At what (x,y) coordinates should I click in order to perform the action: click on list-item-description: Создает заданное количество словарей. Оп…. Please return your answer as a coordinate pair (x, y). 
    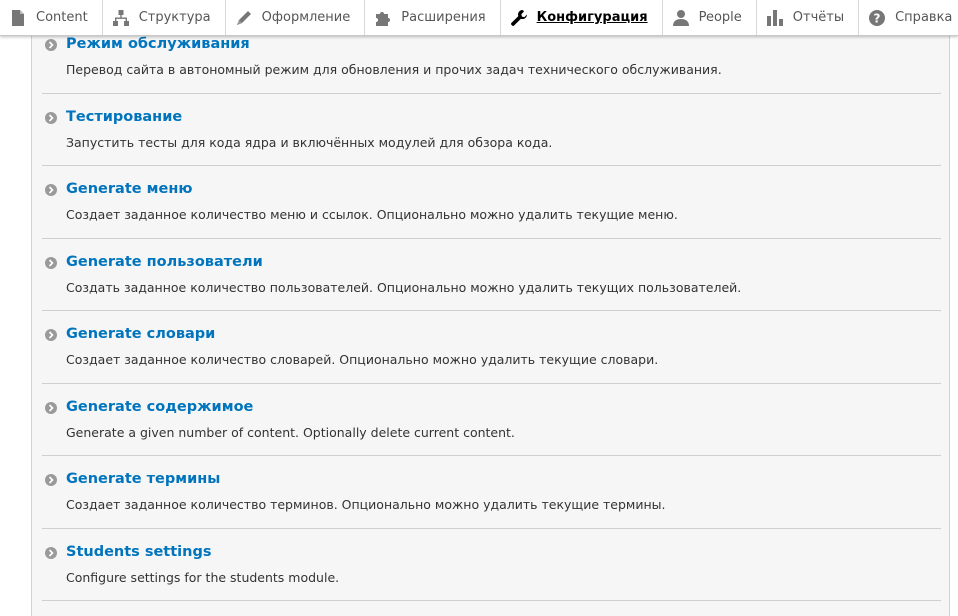
    Looking at the image, I should click on (362, 359).